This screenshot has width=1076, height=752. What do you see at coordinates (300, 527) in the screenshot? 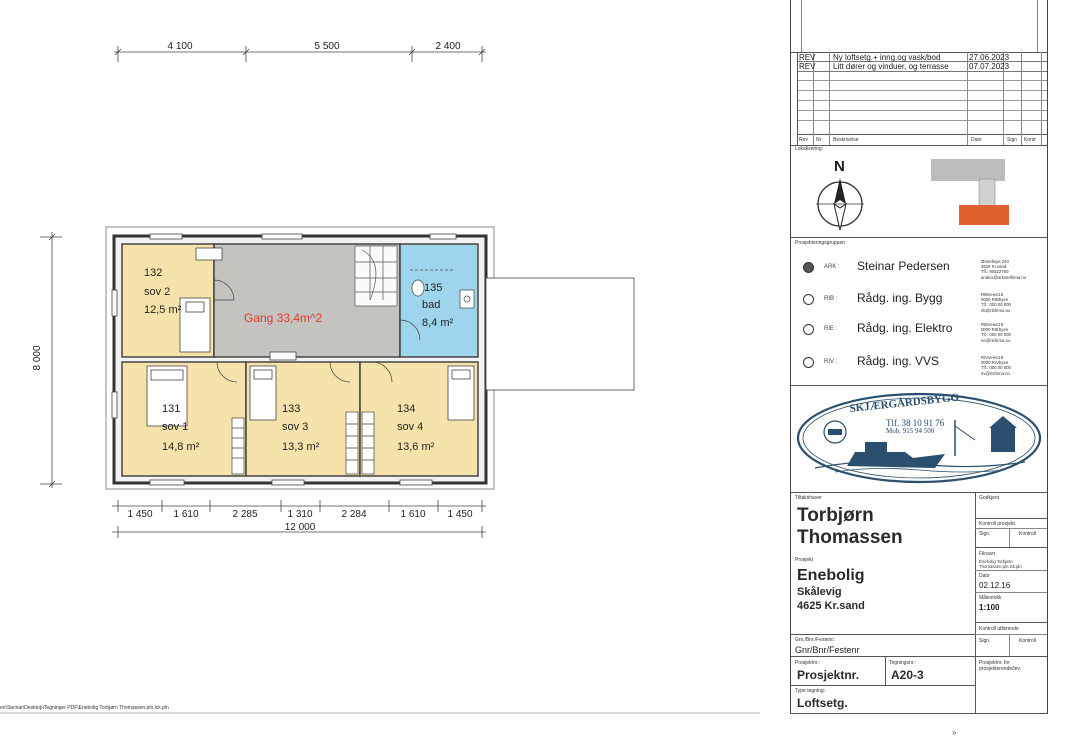
I see `total-width-dim: 12 000` at bounding box center [300, 527].